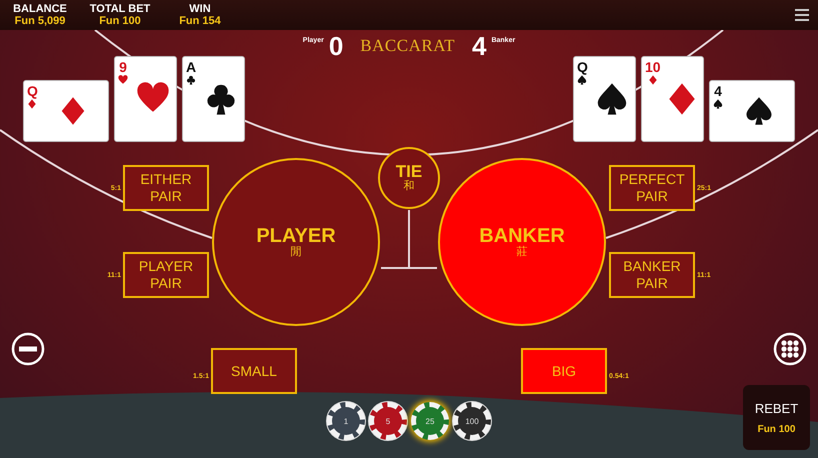  I want to click on banker-score: 4, so click(479, 46).